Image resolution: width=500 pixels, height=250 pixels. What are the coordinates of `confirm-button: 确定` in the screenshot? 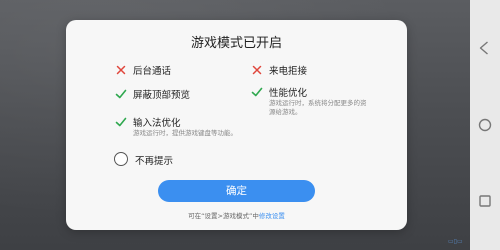 It's located at (236, 191).